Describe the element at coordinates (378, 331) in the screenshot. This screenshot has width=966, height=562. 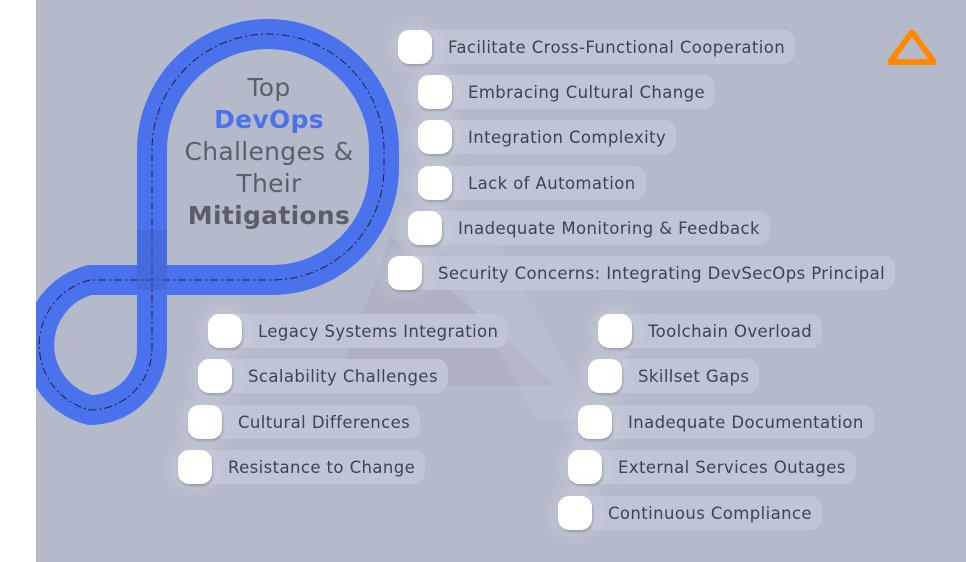
I see `item-label: Legacy Systems Integration` at that location.